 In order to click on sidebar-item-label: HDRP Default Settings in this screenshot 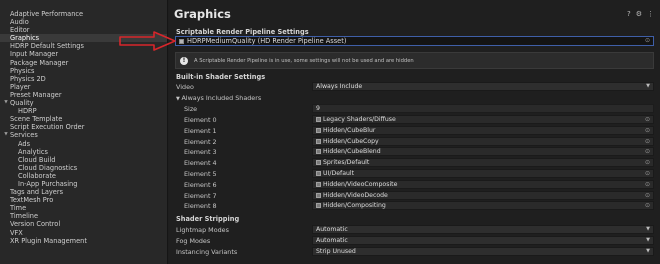, I will do `click(47, 46)`.